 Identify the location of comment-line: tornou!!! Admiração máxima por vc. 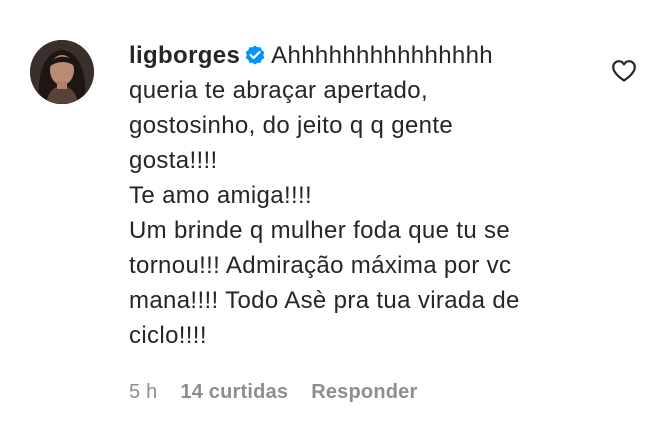
(320, 265).